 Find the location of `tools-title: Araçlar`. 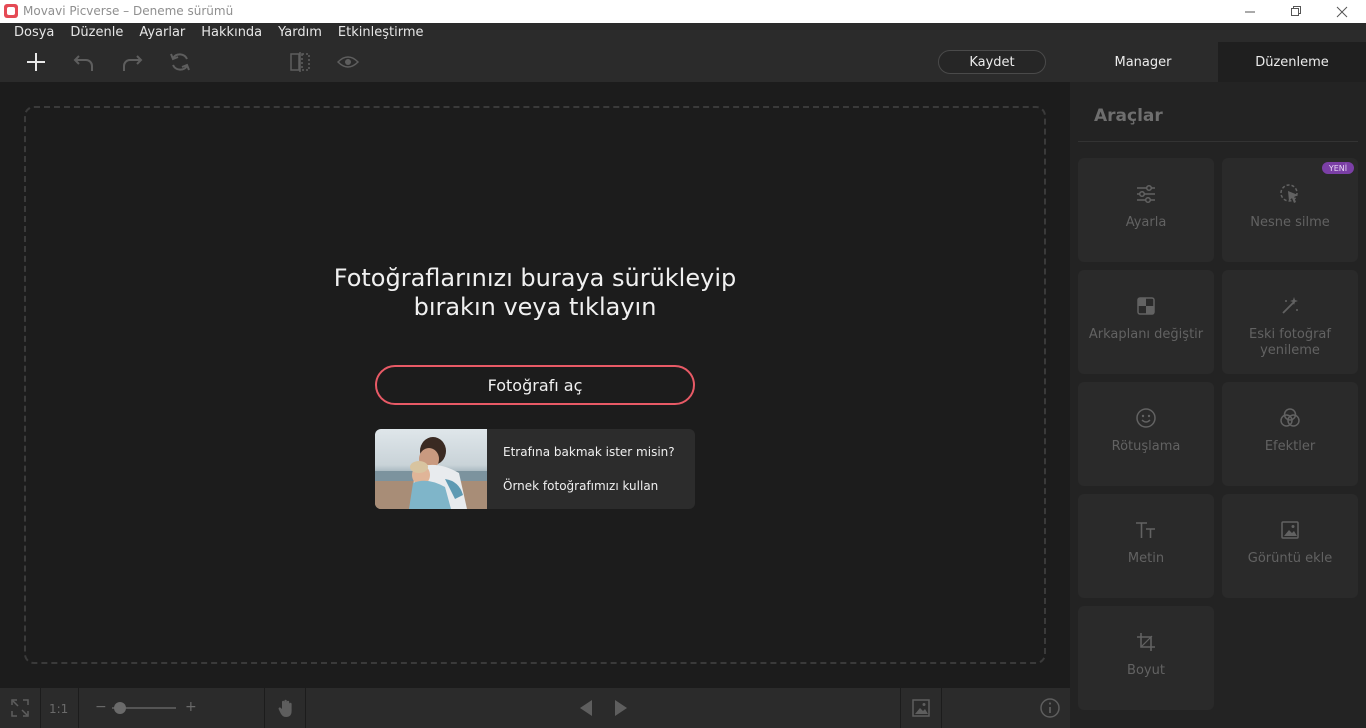

tools-title: Araçlar is located at coordinates (1128, 116).